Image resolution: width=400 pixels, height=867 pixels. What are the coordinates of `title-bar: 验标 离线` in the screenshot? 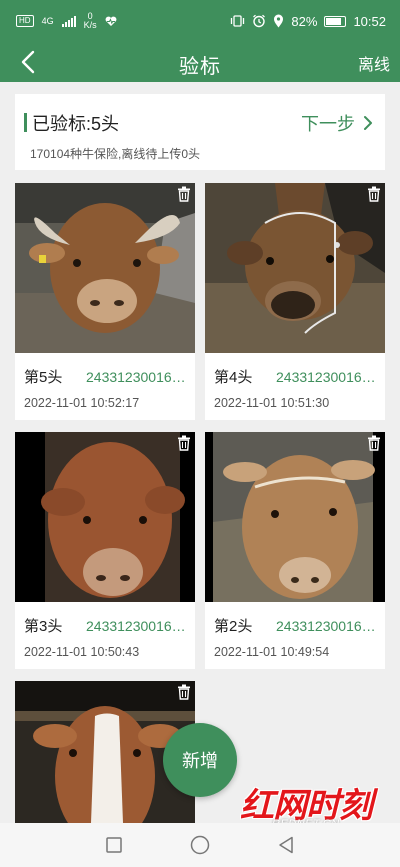 It's located at (200, 62).